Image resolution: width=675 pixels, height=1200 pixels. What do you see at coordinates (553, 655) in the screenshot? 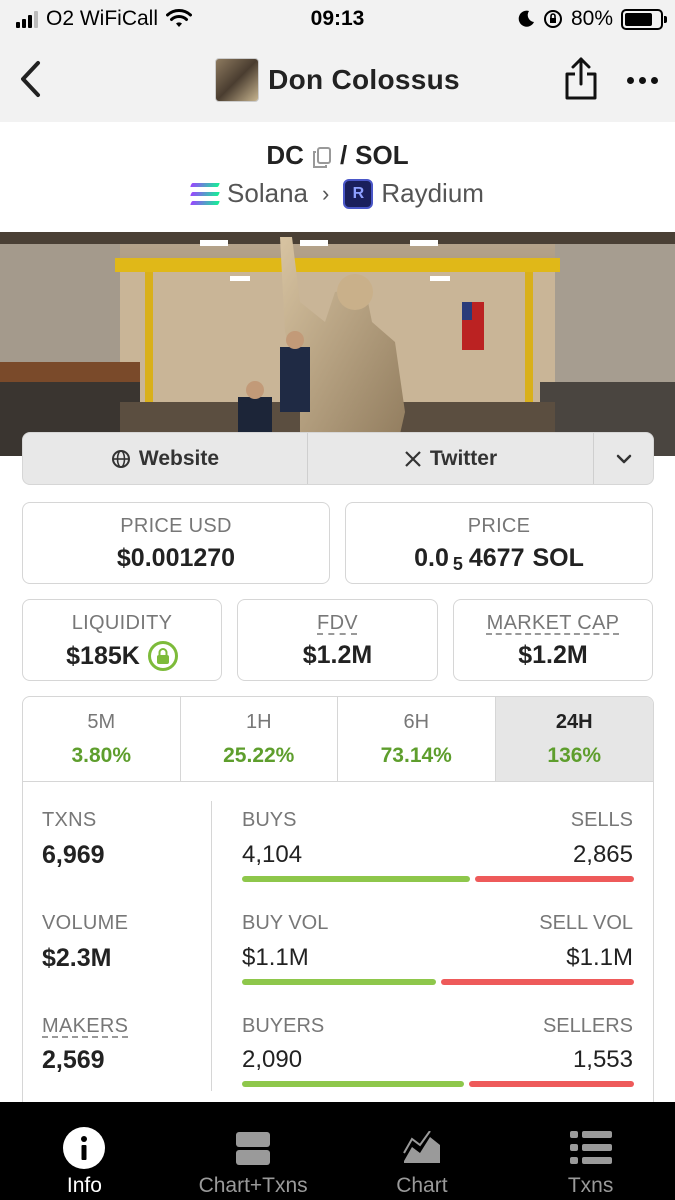
I see `market-cap-value: $1.2M` at bounding box center [553, 655].